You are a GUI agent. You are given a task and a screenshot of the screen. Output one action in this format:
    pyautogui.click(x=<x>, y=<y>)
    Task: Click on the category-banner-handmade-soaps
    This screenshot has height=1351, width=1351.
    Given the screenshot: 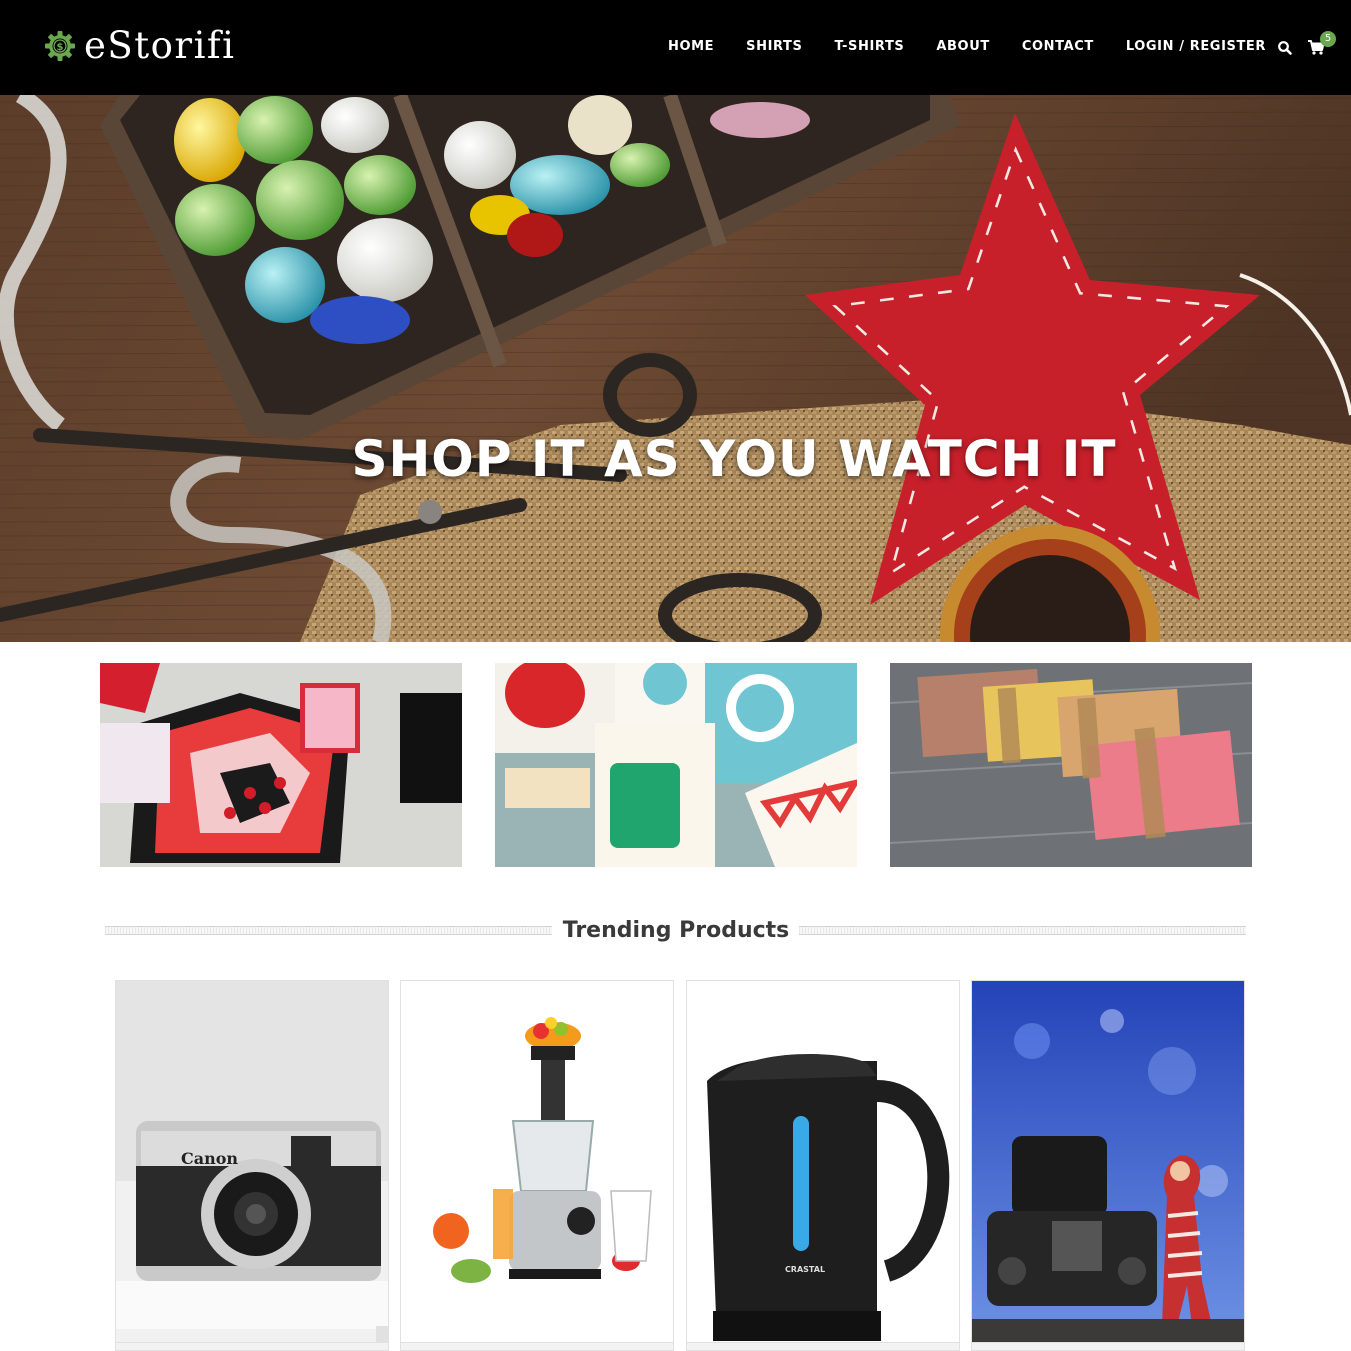 What is the action you would take?
    pyautogui.click(x=1071, y=765)
    